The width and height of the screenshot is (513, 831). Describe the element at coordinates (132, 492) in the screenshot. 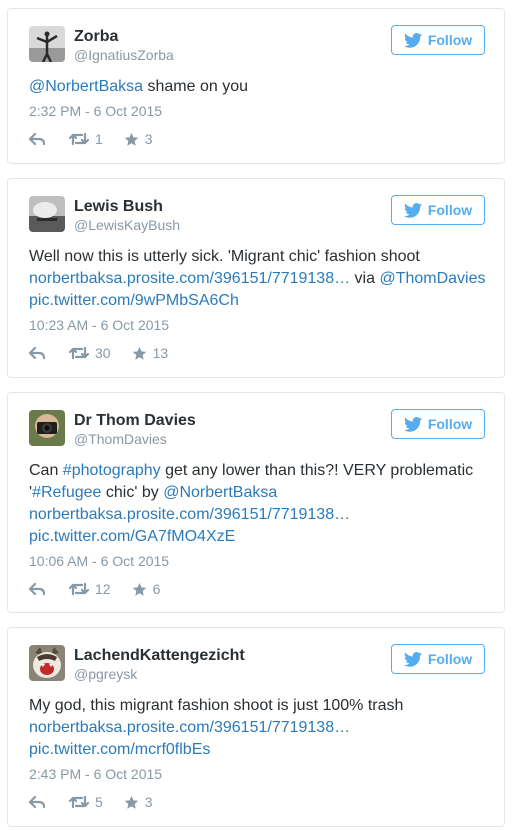

I see `tweet-text-body: chic' by` at that location.